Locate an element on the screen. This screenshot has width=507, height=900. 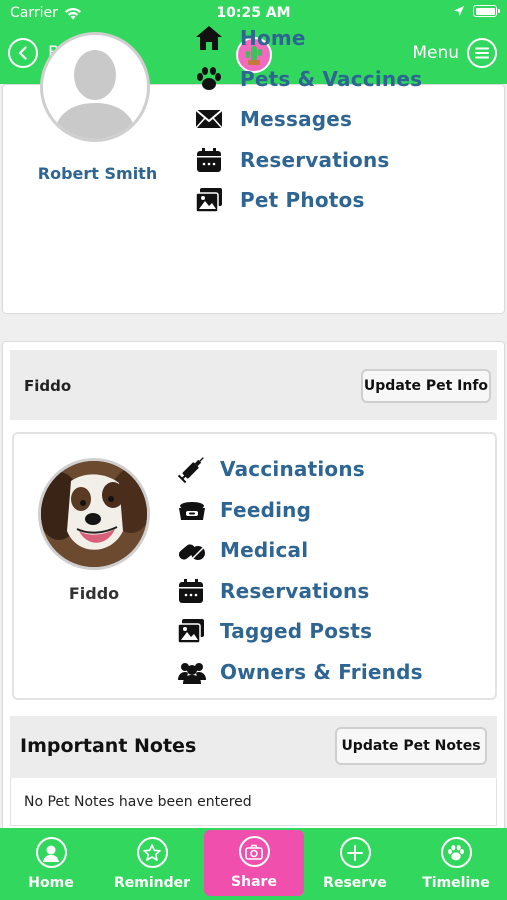
tab-label: Timeline is located at coordinates (456, 883).